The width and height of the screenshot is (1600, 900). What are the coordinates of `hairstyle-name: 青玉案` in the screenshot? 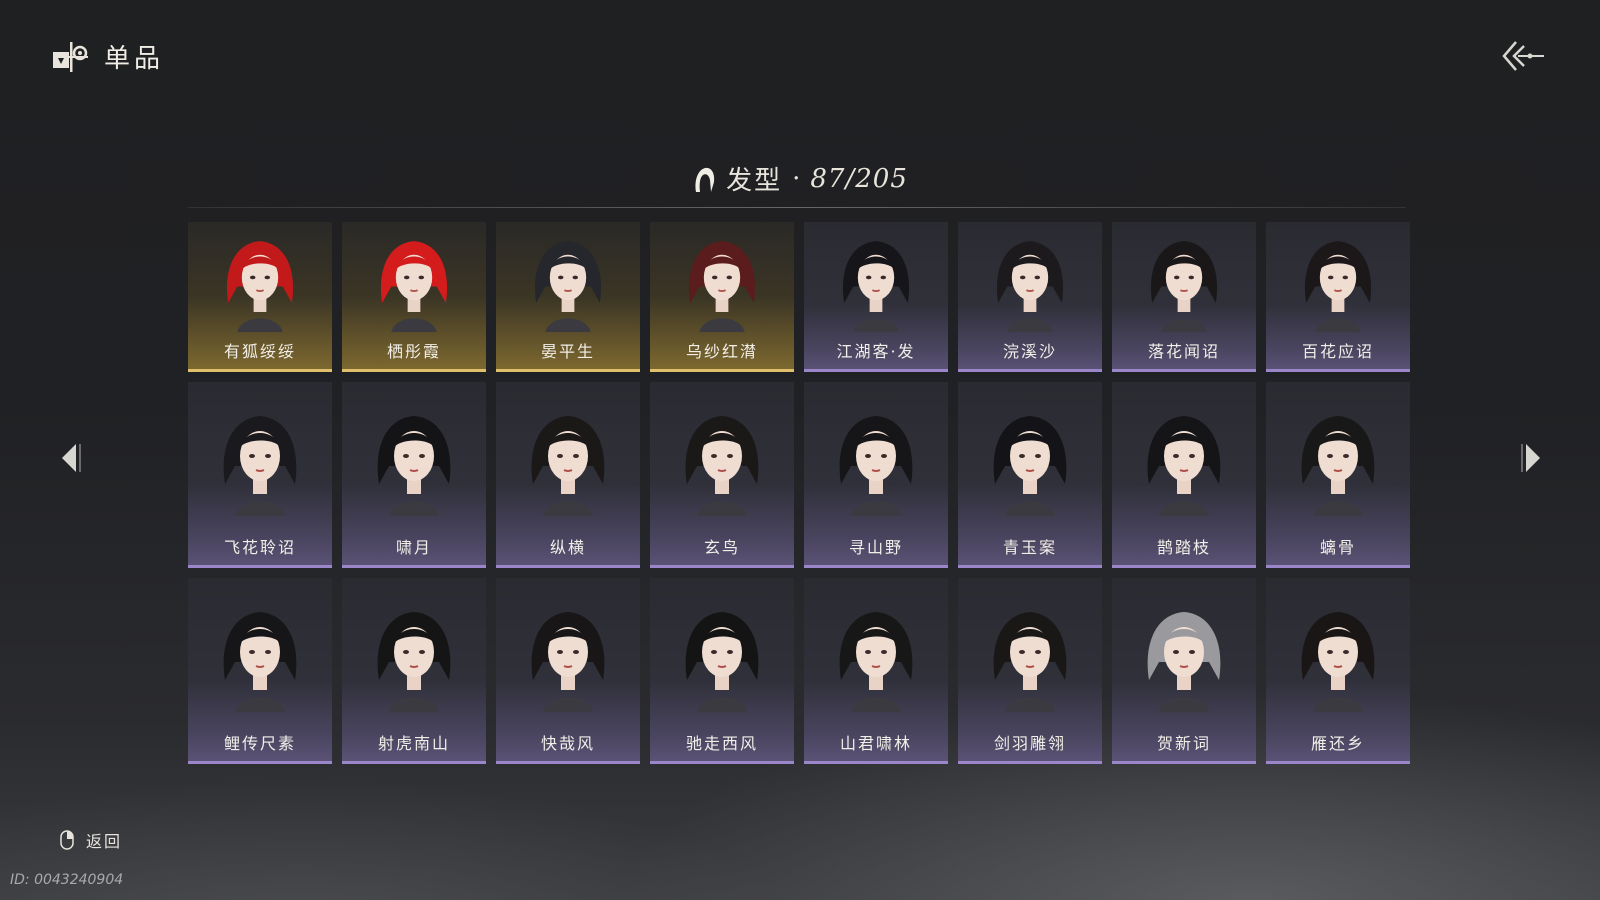 It's located at (1029, 547).